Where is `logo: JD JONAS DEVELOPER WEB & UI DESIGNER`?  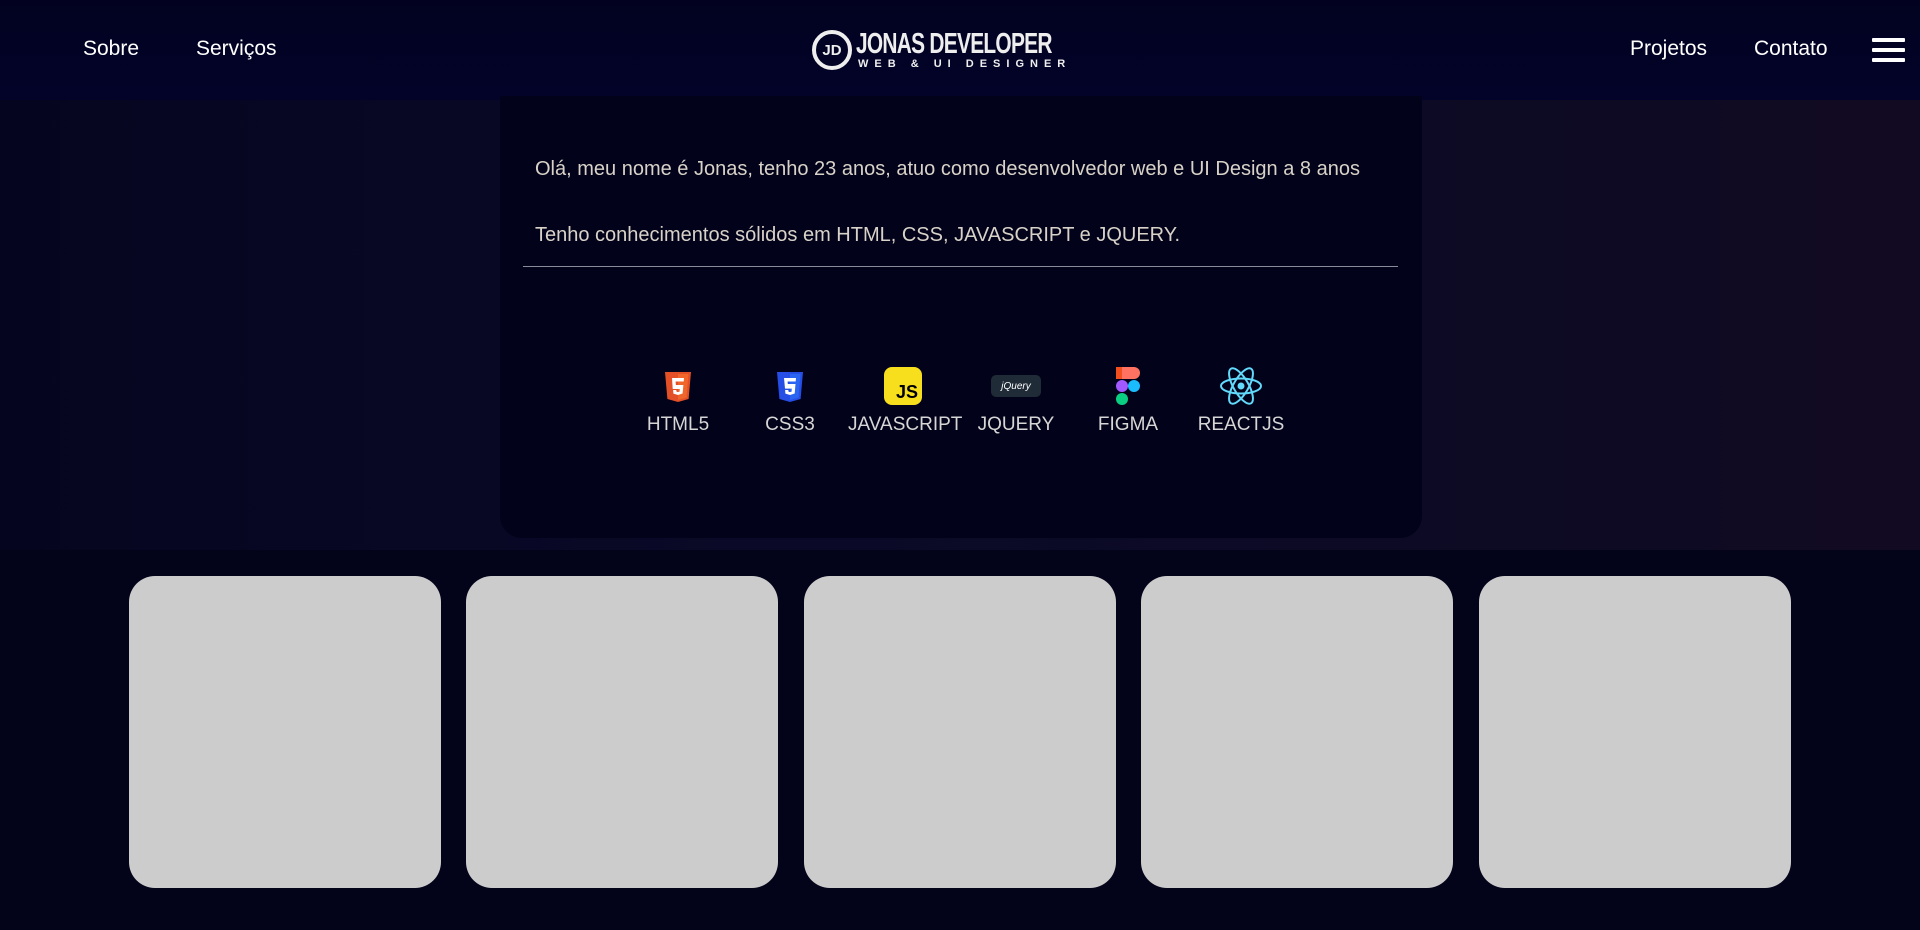 logo: JD JONAS DEVELOPER WEB & UI DESIGNER is located at coordinates (938, 51).